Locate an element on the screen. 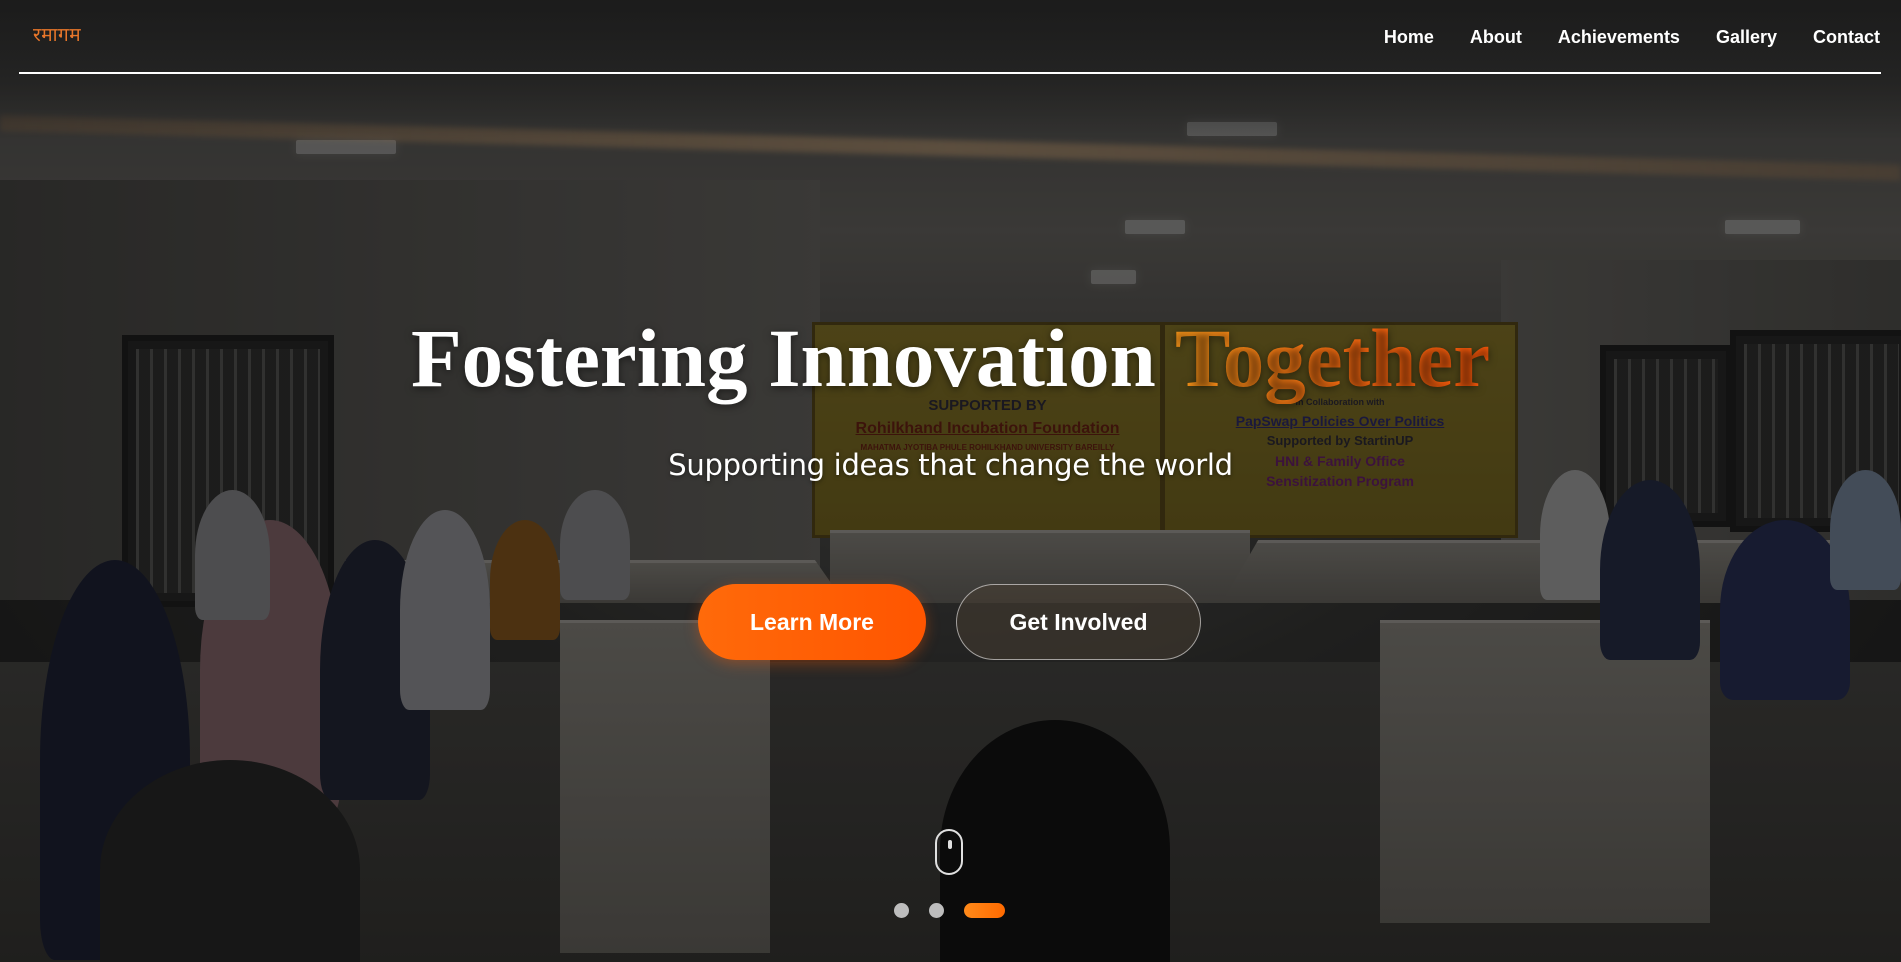 The height and width of the screenshot is (962, 1901). nav-link-about: About is located at coordinates (1496, 37).